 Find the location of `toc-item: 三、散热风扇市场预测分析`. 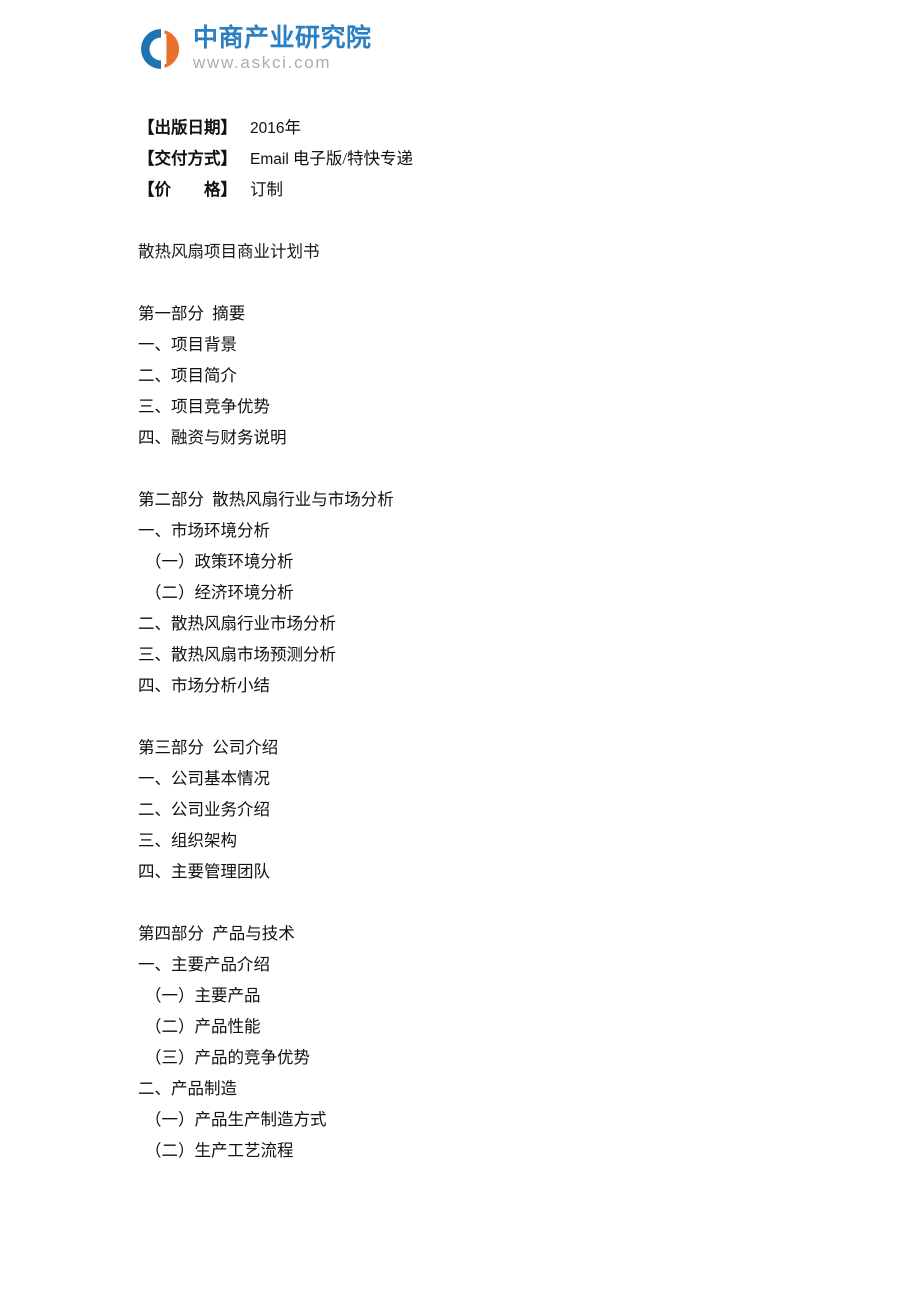

toc-item: 三、散热风扇市场预测分析 is located at coordinates (237, 654).